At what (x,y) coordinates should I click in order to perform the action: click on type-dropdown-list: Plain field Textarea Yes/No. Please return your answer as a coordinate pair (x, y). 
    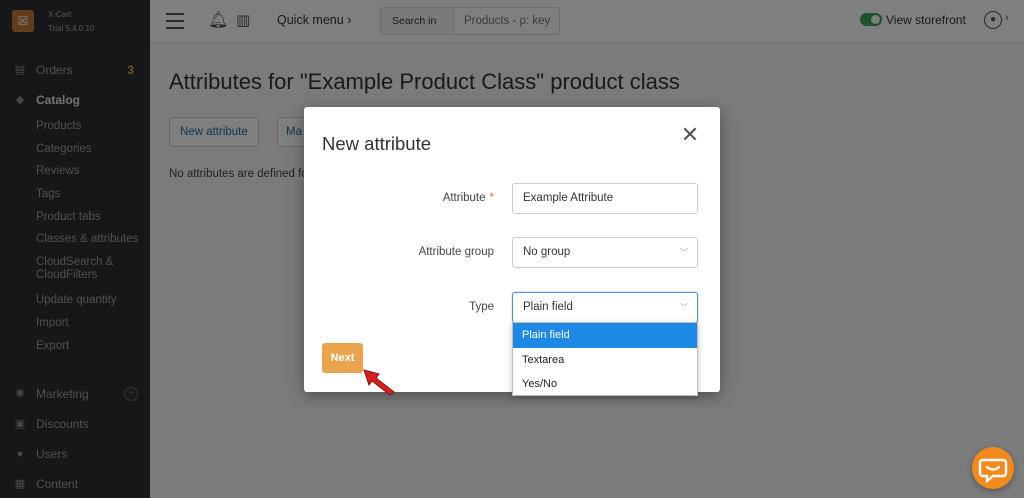
    Looking at the image, I should click on (605, 359).